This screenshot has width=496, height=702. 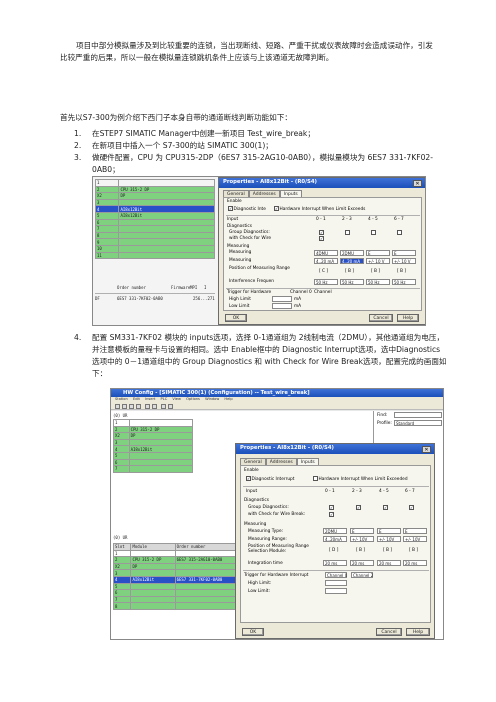 What do you see at coordinates (362, 531) in the screenshot?
I see `measuring-type-field-1: E` at bounding box center [362, 531].